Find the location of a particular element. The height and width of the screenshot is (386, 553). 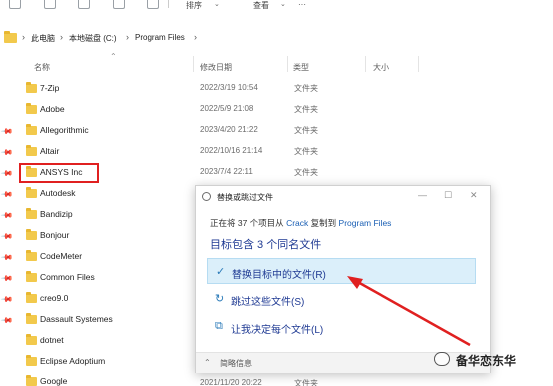

file-name: CodeMeter is located at coordinates (61, 256).